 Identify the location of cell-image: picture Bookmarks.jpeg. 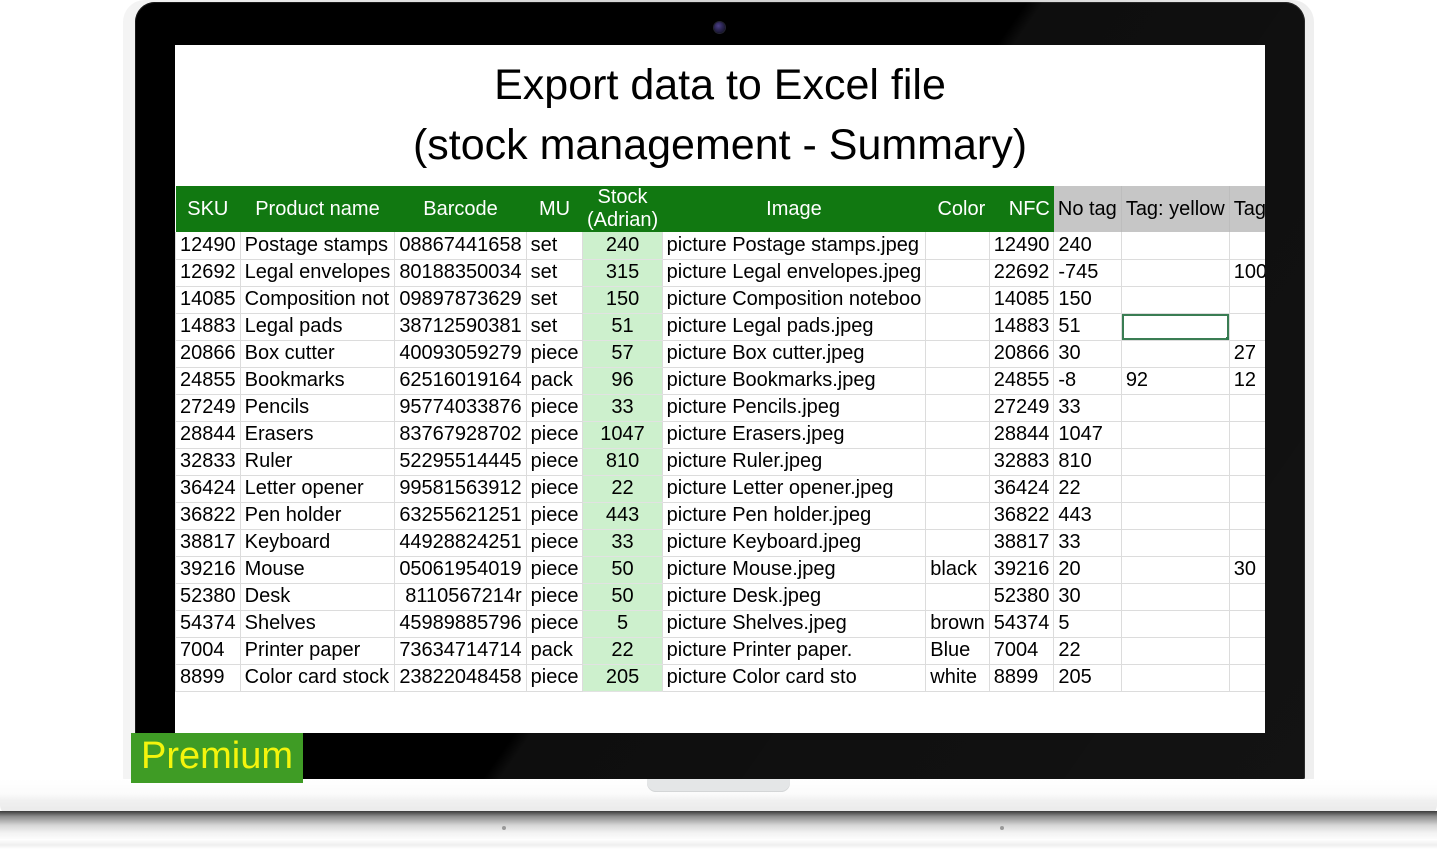
(794, 381).